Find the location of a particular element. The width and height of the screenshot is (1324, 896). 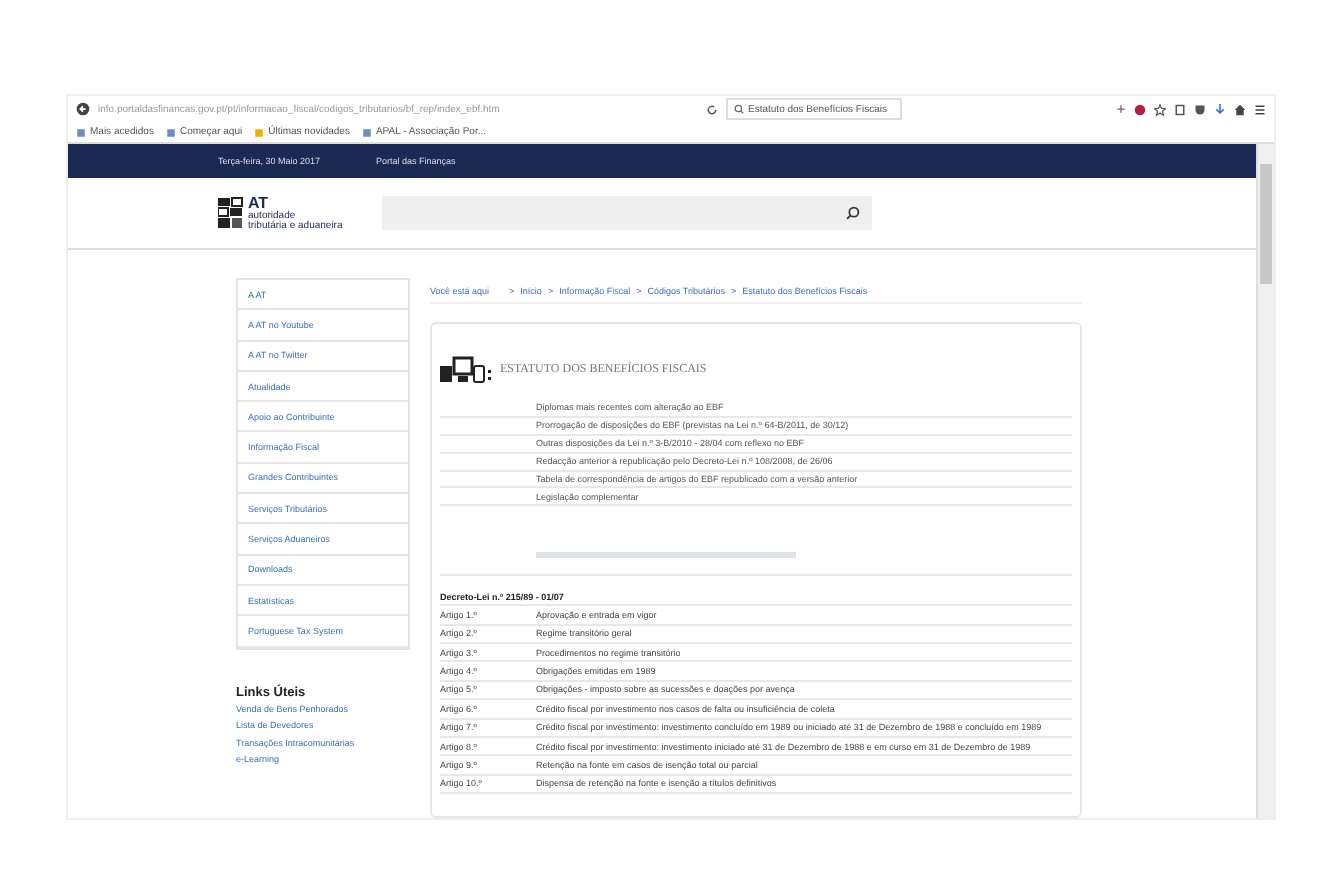

home-icon is located at coordinates (1240, 109).